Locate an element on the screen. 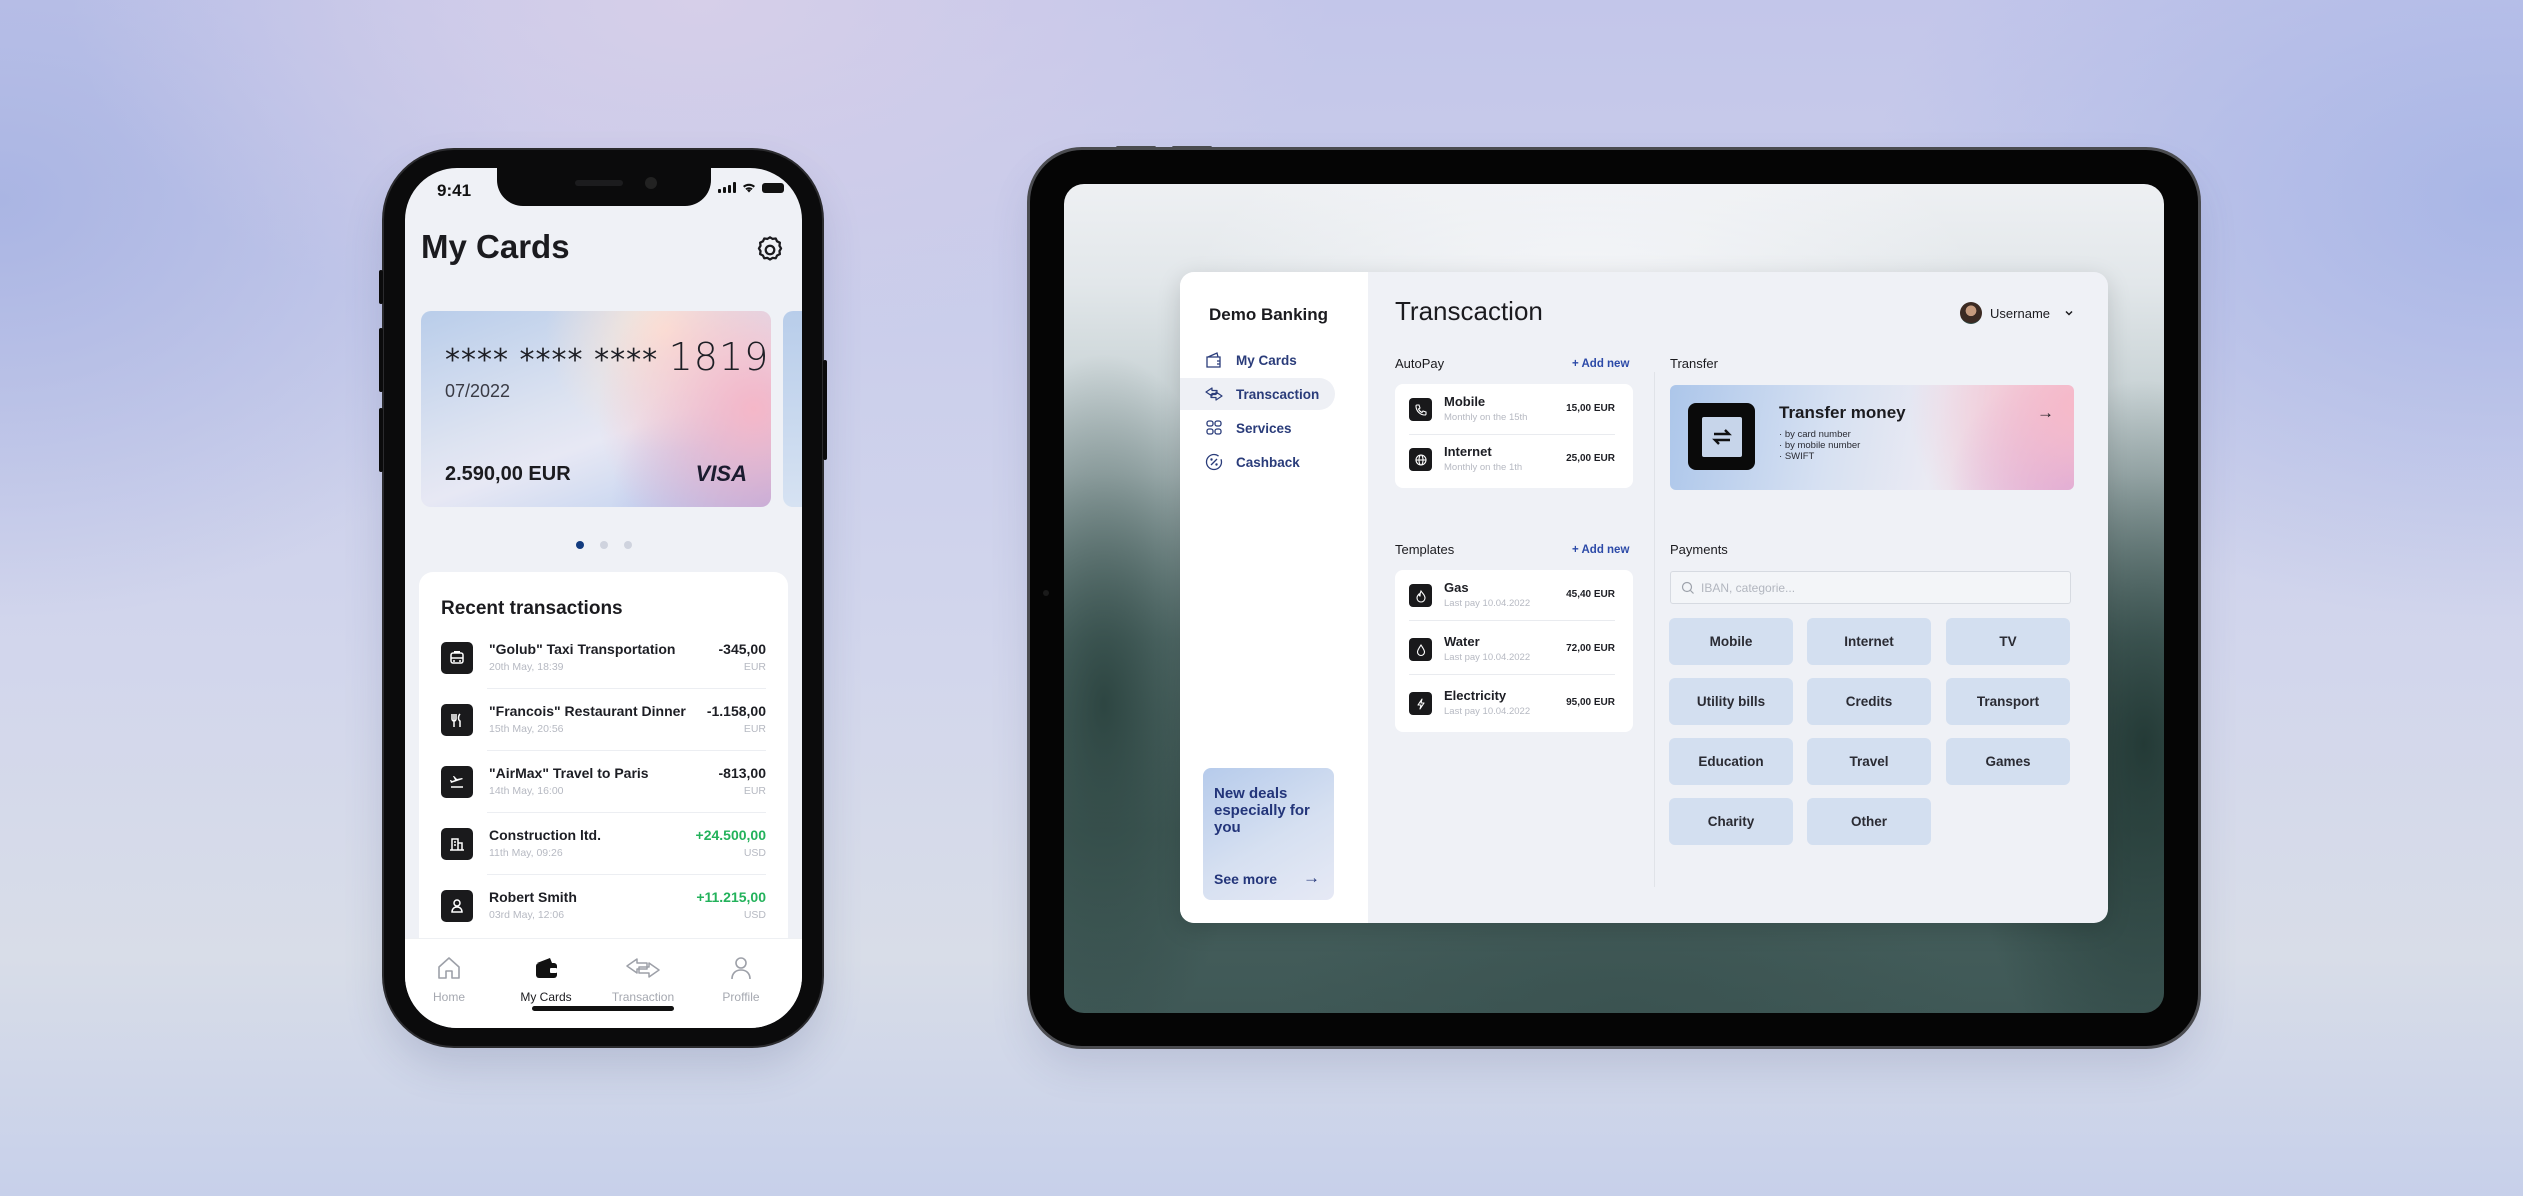 This screenshot has width=2523, height=1196. lightning-icon is located at coordinates (1420, 703).